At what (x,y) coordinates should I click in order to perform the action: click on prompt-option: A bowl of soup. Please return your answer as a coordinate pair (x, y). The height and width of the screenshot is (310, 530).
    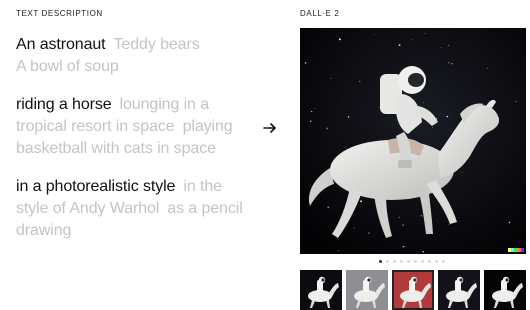
    Looking at the image, I should click on (67, 66).